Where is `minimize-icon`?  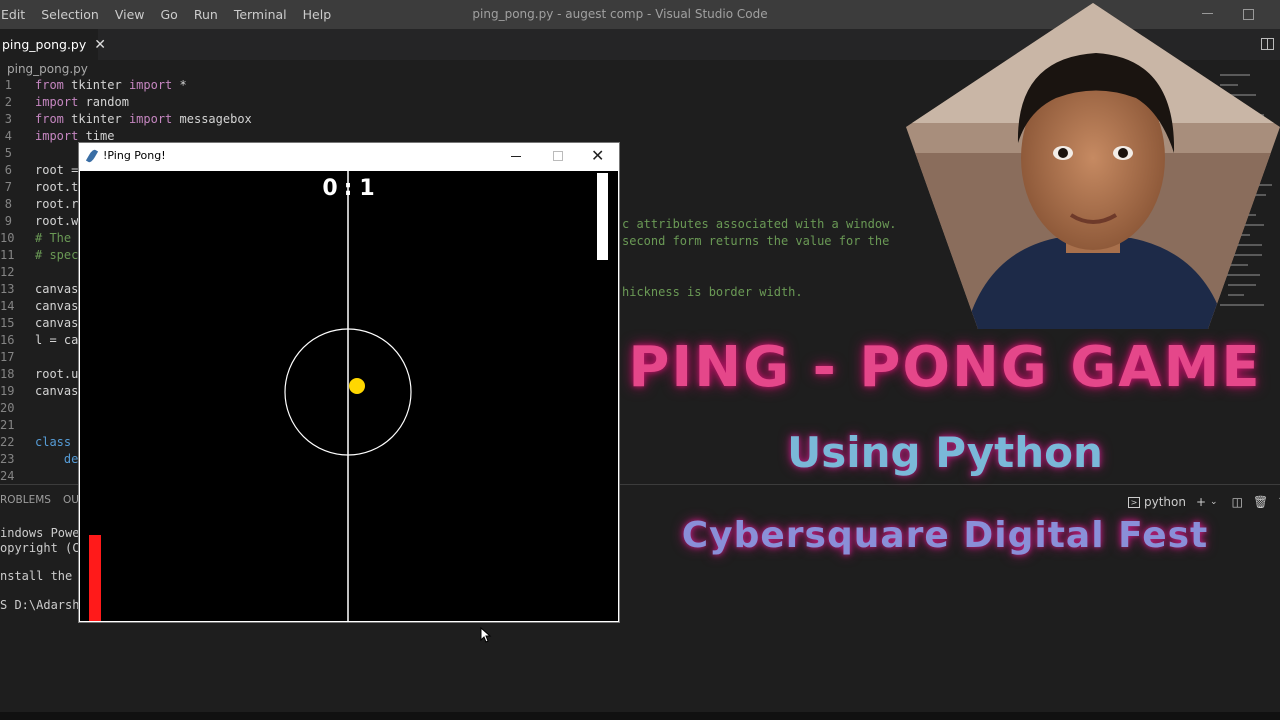
minimize-icon is located at coordinates (516, 156).